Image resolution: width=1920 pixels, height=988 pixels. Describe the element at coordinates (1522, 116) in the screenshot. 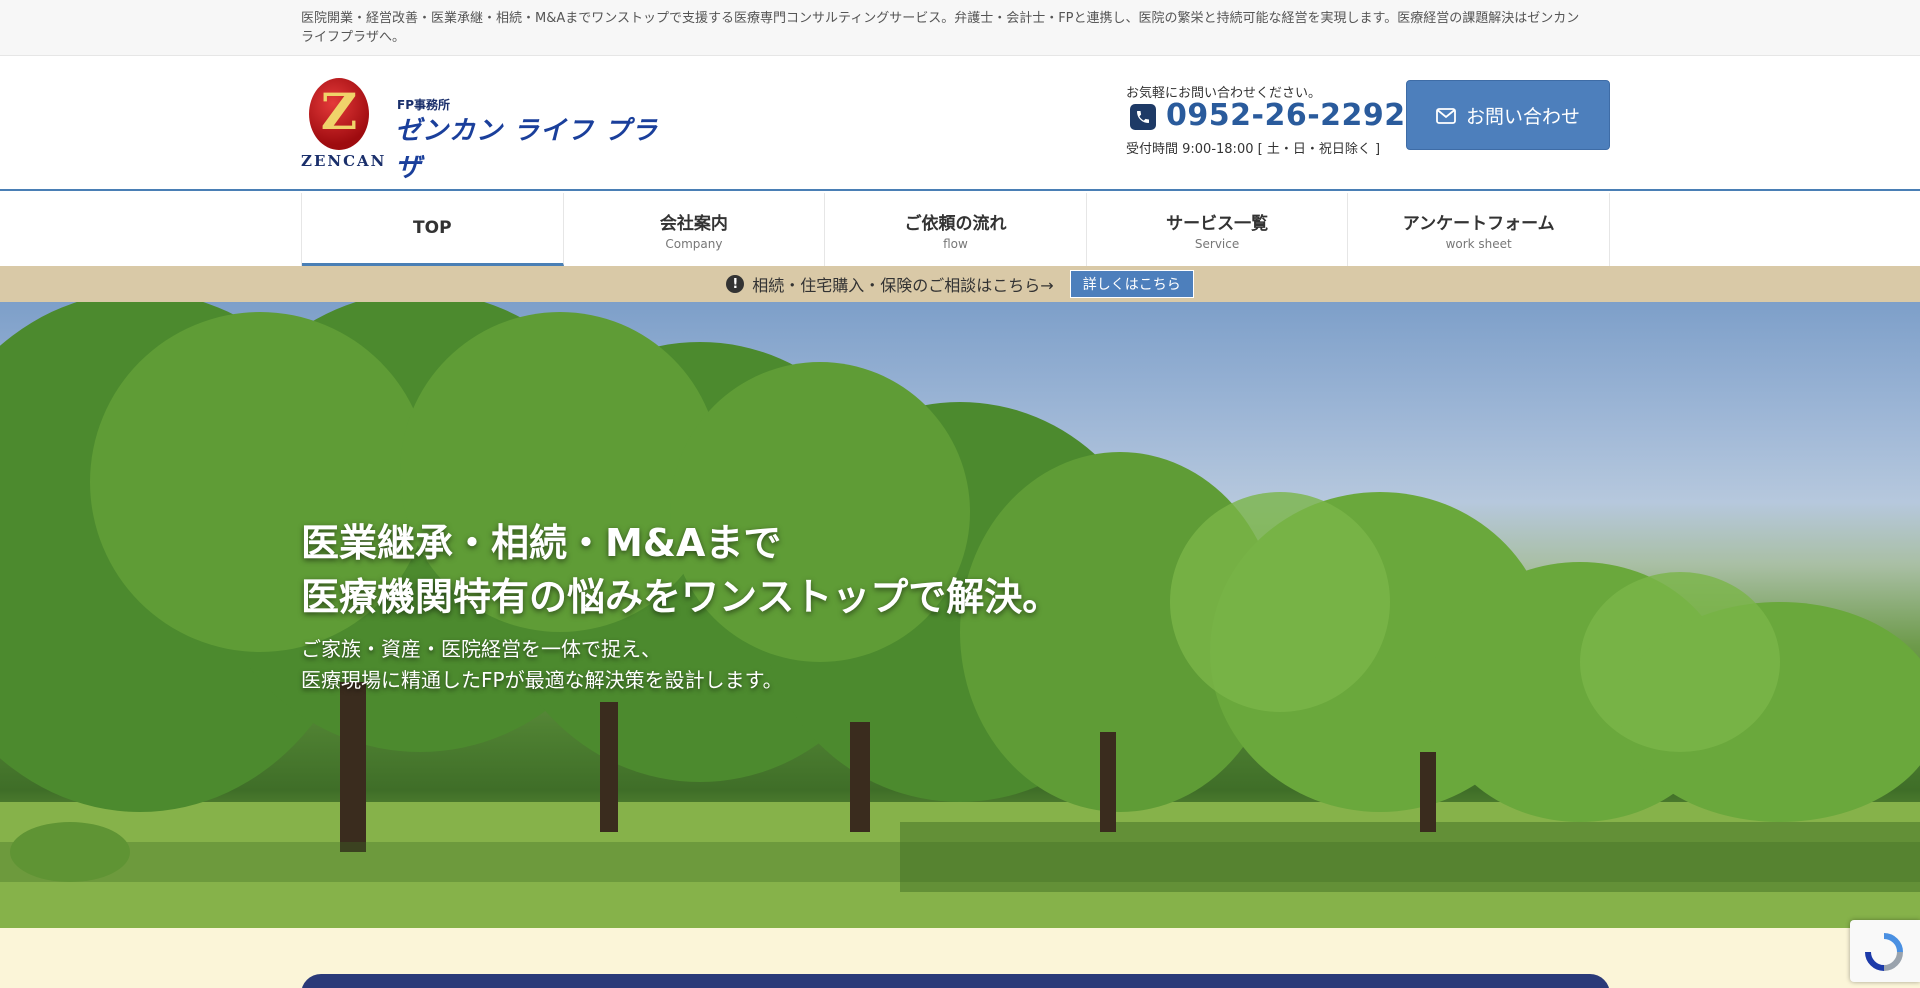

I see `contact-button-label: お問い合わせ` at that location.